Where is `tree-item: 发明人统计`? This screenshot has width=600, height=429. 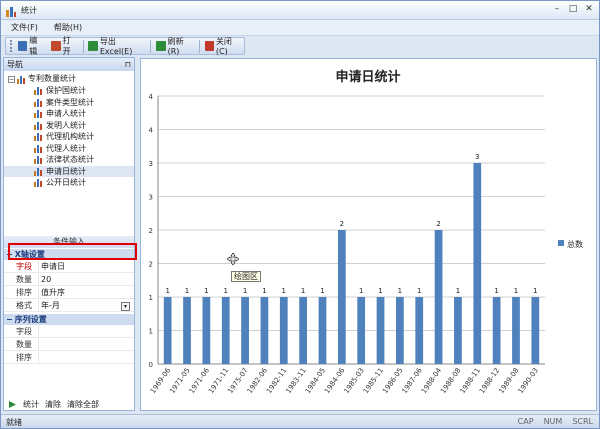 tree-item: 发明人统计 is located at coordinates (69, 126).